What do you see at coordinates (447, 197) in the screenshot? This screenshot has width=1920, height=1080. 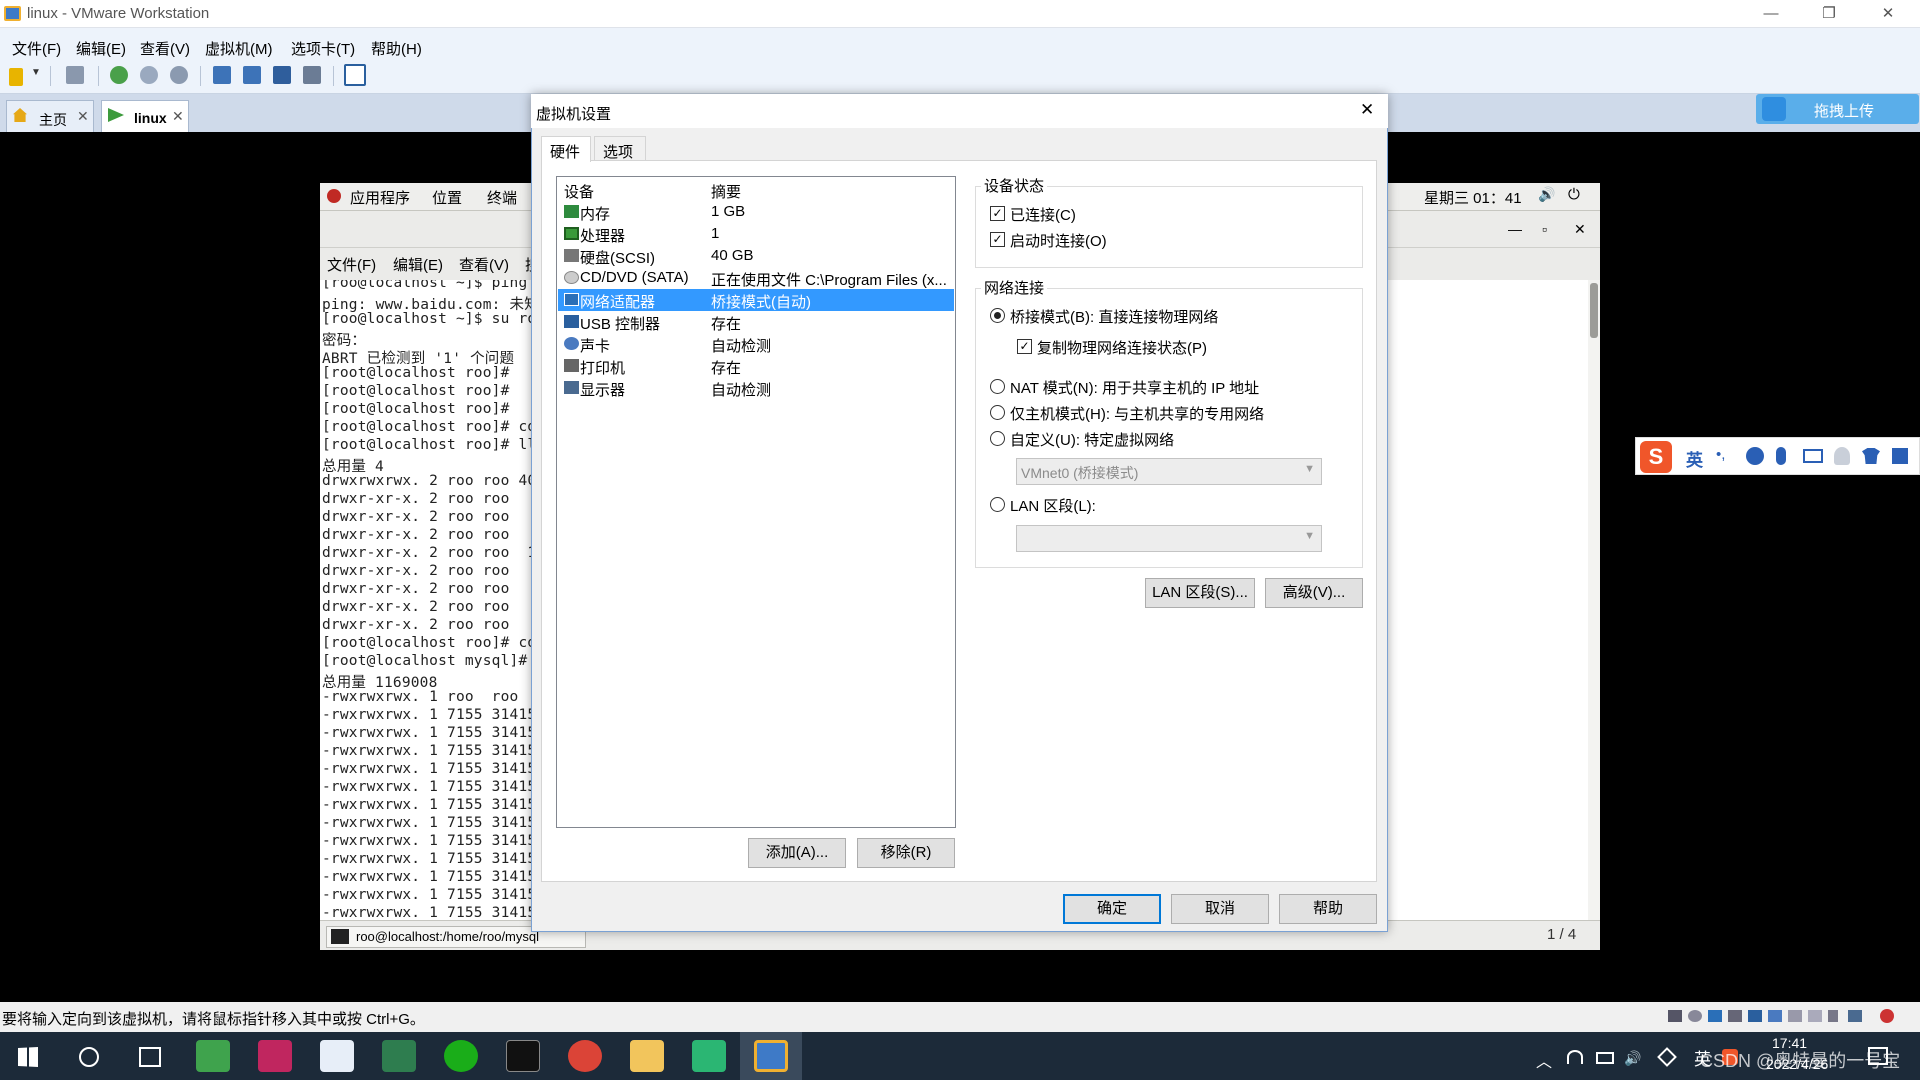 I see `guest-menu-places: 位置` at bounding box center [447, 197].